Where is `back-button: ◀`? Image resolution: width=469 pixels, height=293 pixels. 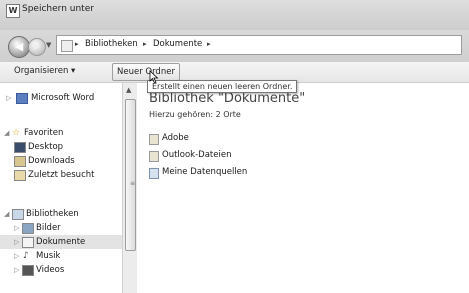 back-button: ◀ is located at coordinates (19, 47).